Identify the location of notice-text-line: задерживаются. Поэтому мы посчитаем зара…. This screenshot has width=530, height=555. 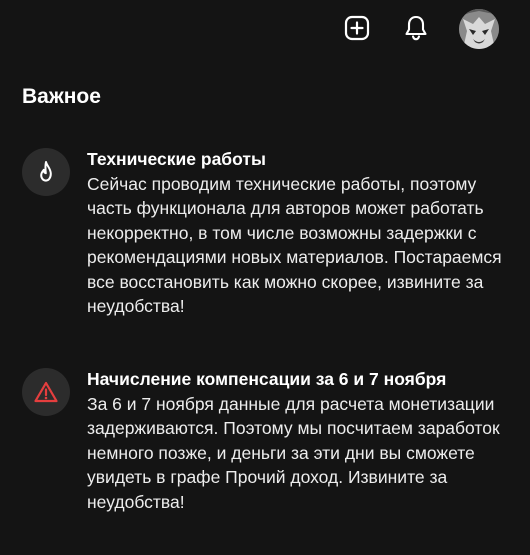
(293, 428).